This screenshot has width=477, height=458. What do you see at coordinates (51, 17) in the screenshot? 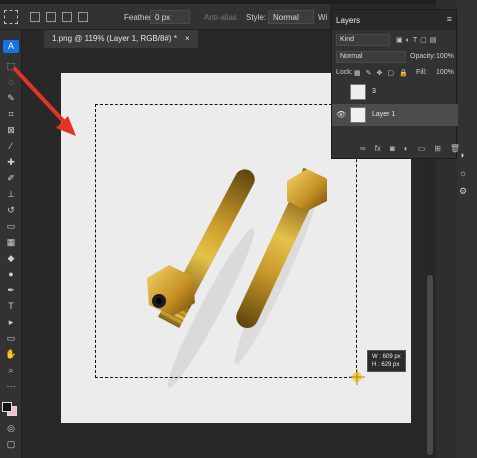
I see `add-selection-icon` at bounding box center [51, 17].